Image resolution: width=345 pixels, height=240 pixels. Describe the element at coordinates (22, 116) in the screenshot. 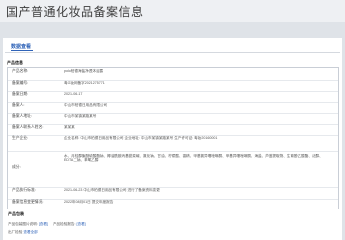

I see `row-label: 备案人地址:` at that location.